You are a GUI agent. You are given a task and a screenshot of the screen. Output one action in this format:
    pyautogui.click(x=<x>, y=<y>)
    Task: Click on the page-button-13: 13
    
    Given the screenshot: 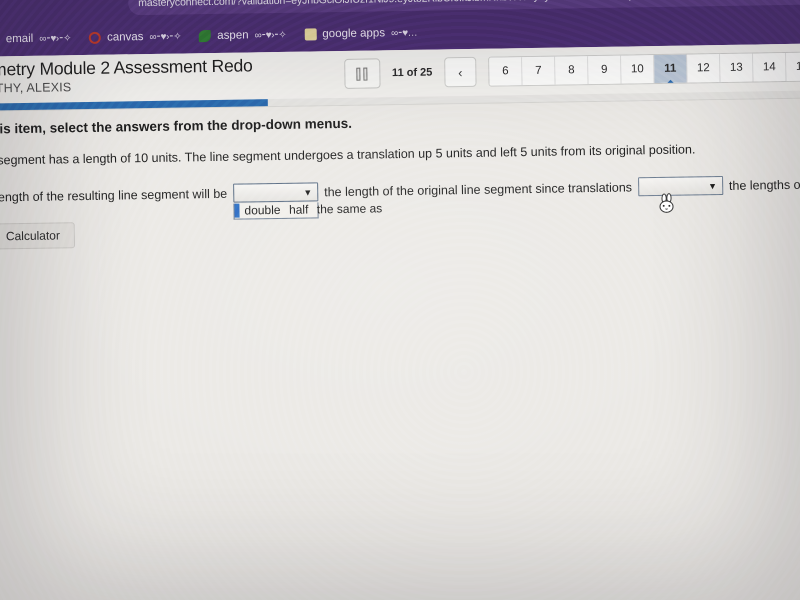 What is the action you would take?
    pyautogui.click(x=737, y=68)
    